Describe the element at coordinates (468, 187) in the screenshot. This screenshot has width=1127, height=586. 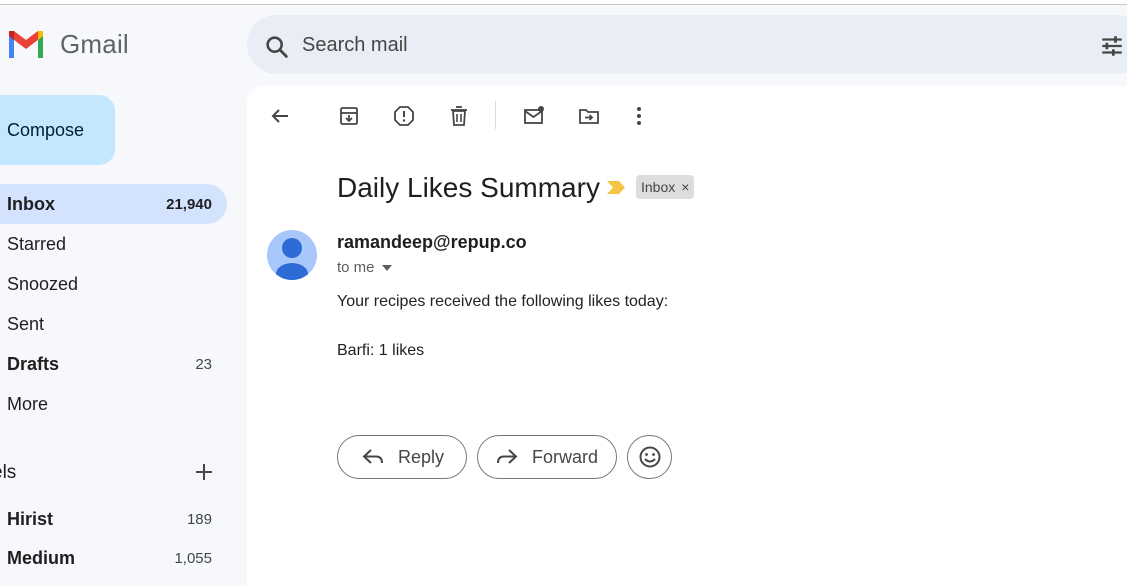
I see `message-subject: Daily Likes Summary` at that location.